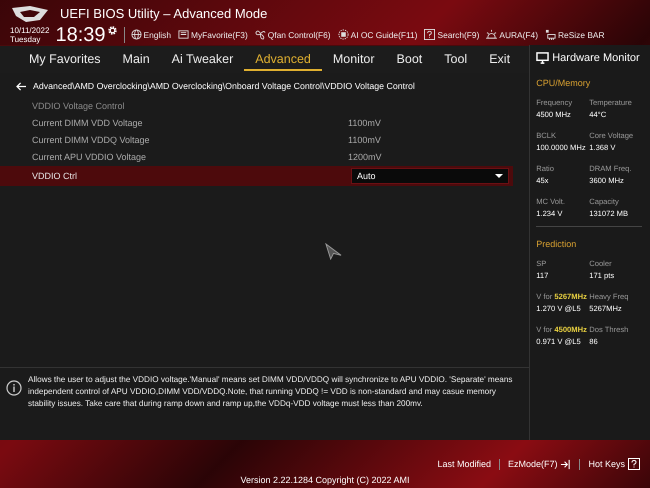 This screenshot has width=650, height=488. What do you see at coordinates (292, 34) in the screenshot?
I see `toolbar-button: Qfan Control(F6)` at bounding box center [292, 34].